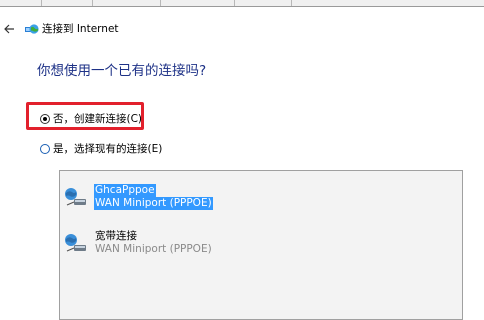  Describe the element at coordinates (80, 29) in the screenshot. I see `window-title: 连接到 Internet` at that location.